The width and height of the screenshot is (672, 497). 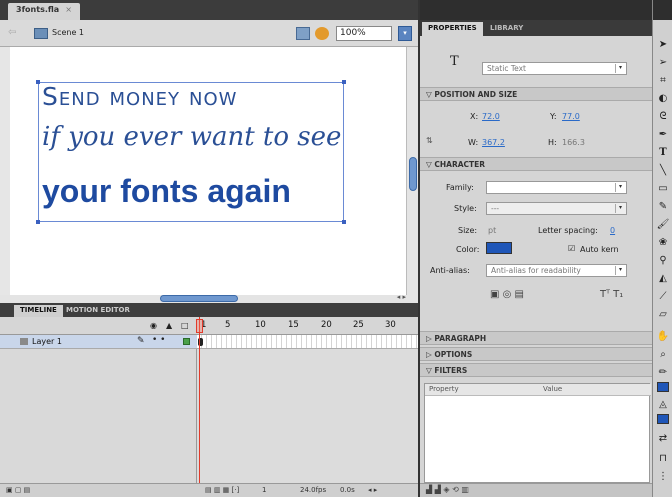 I want to click on new-layer-icon: ▣ ▢ ▤, so click(x=18, y=490).